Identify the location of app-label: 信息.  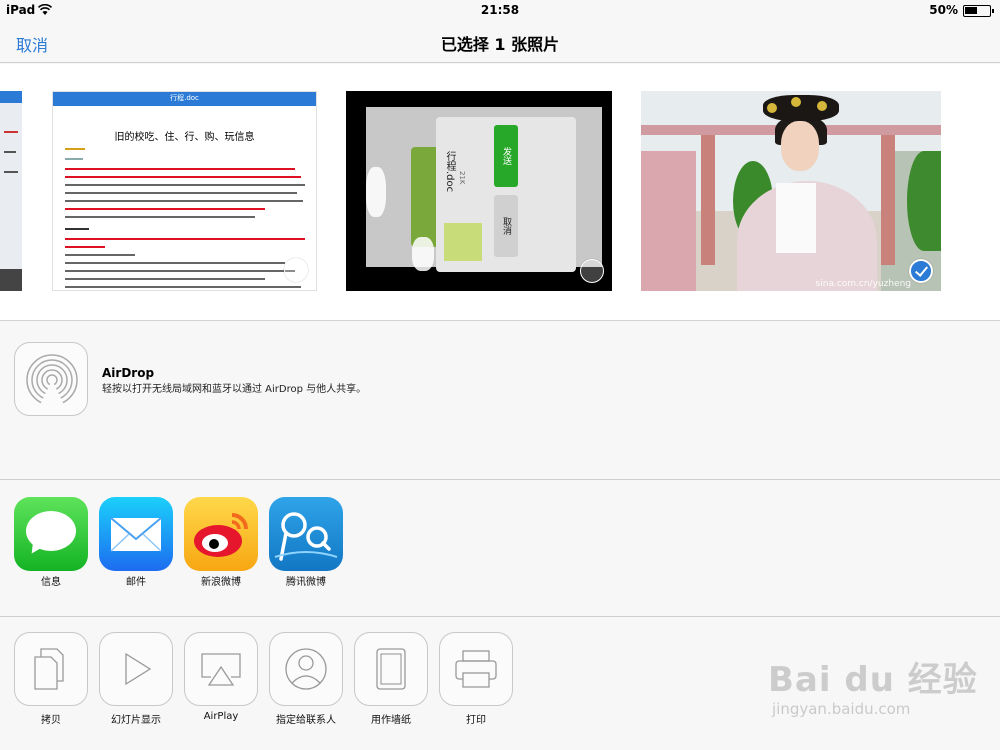
(51, 582).